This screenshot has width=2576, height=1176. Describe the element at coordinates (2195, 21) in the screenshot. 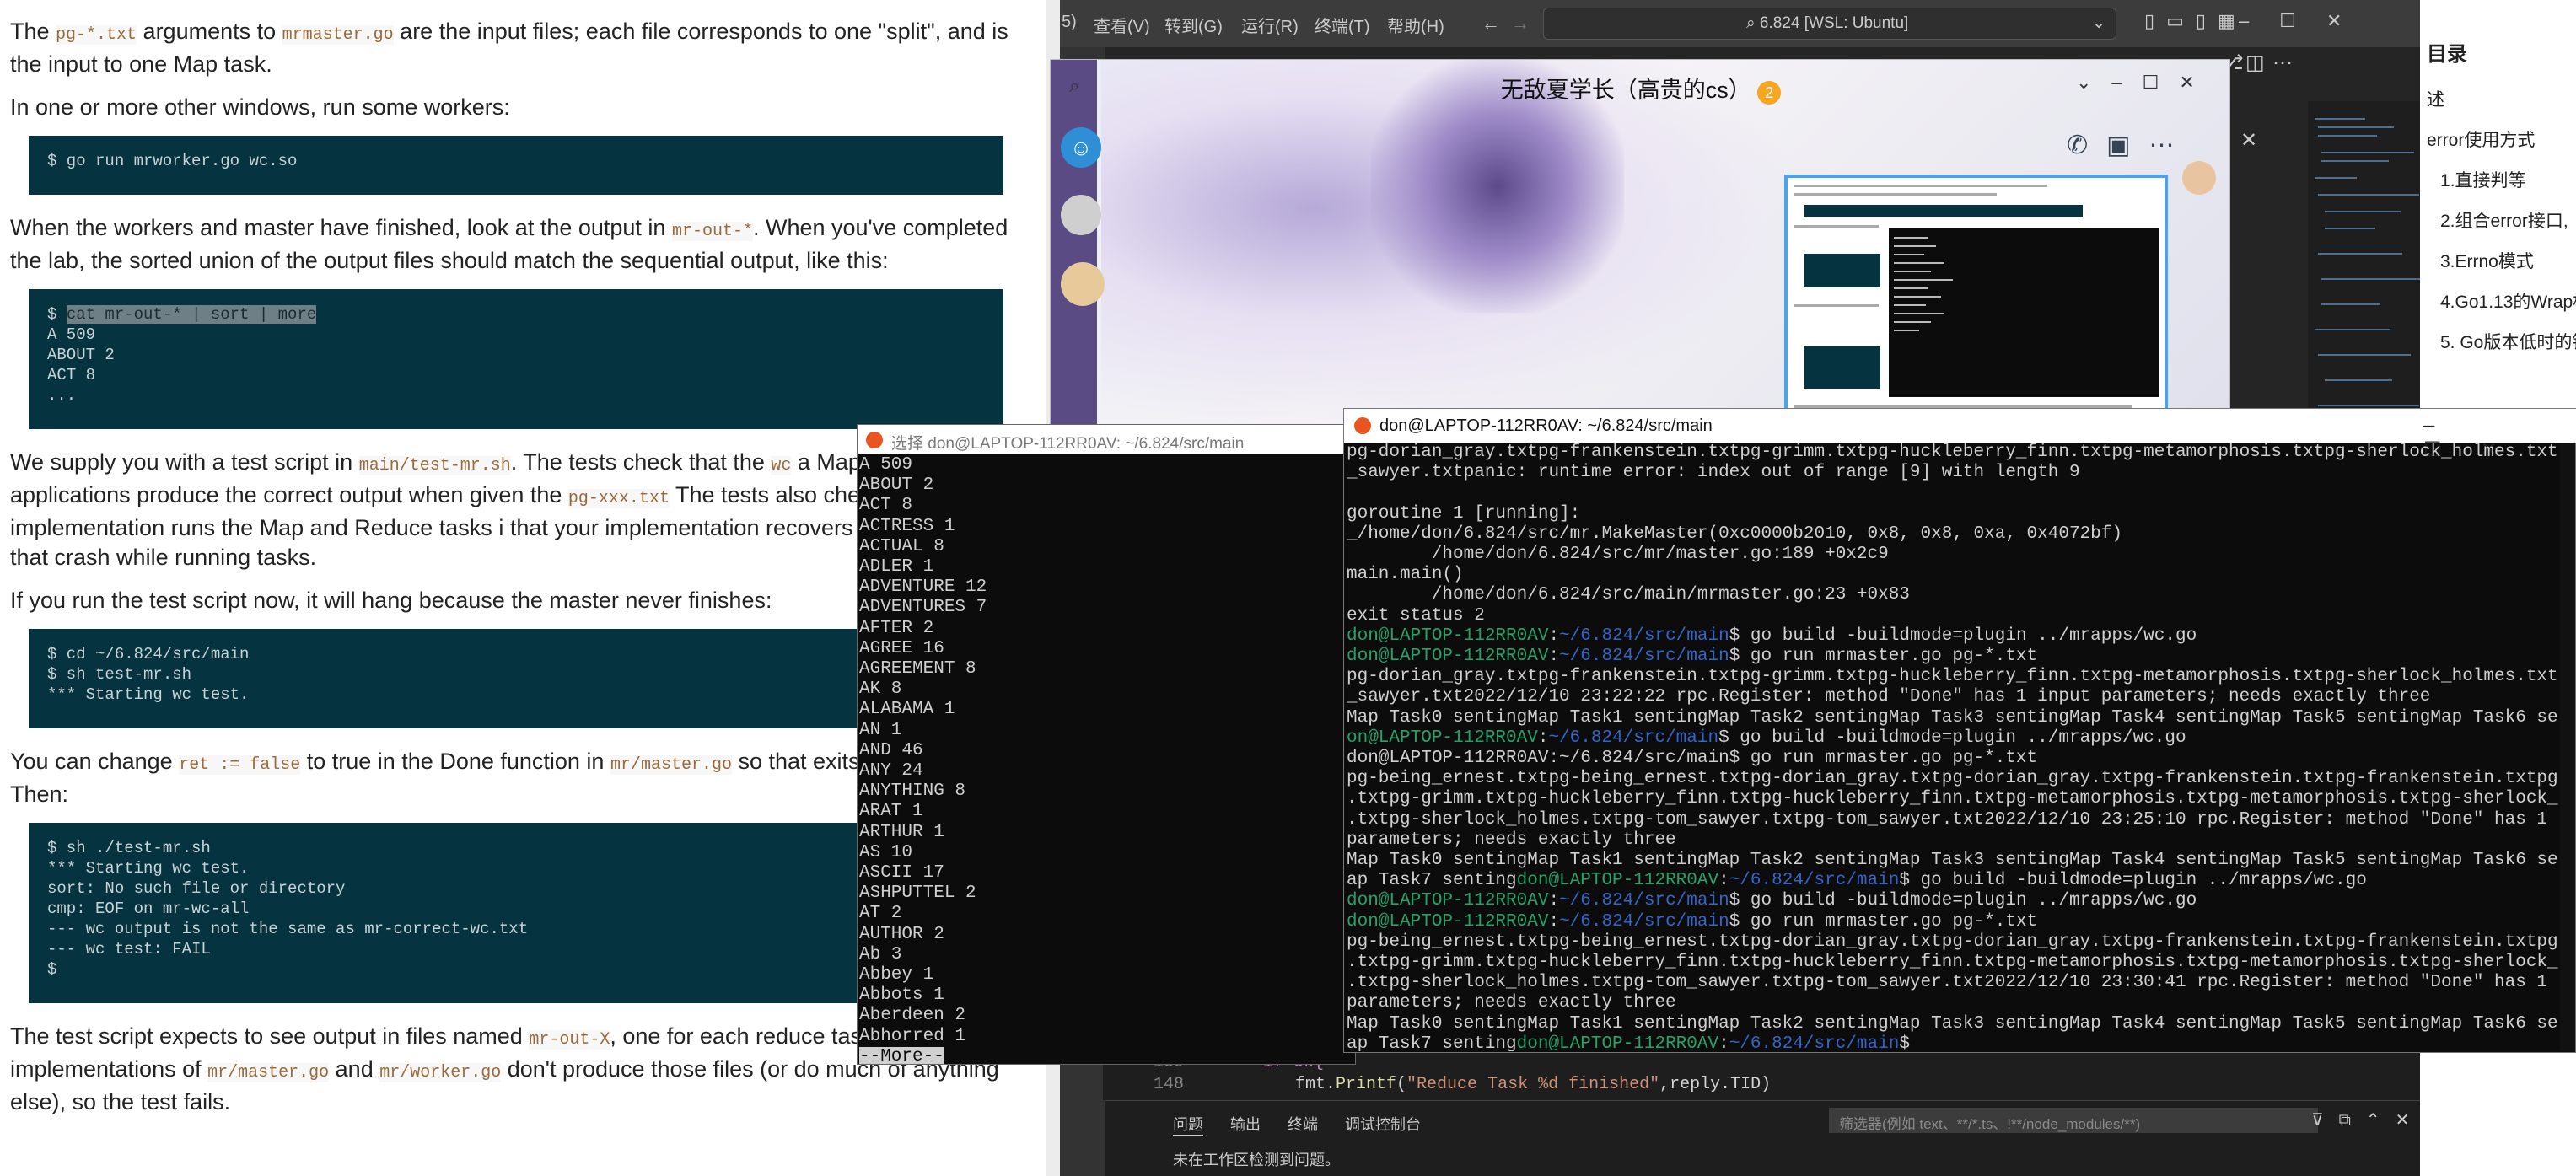

I see `layout-toggle-icons: ▯▭▯▦` at that location.